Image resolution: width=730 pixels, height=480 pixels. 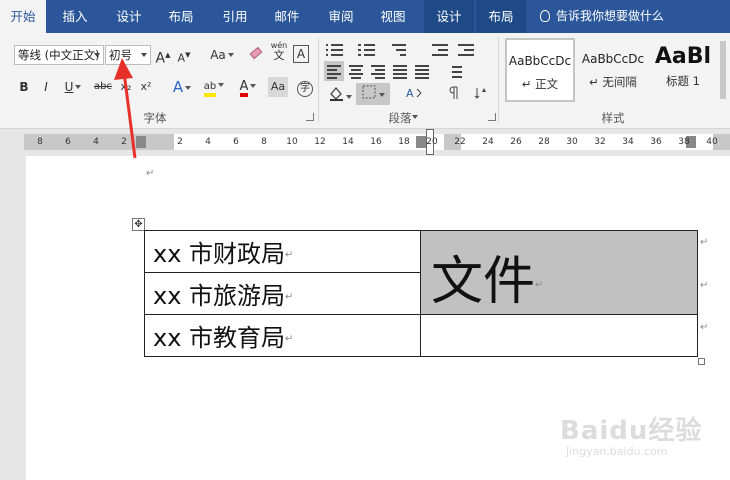 I want to click on text-effects-button: A, so click(x=182, y=87).